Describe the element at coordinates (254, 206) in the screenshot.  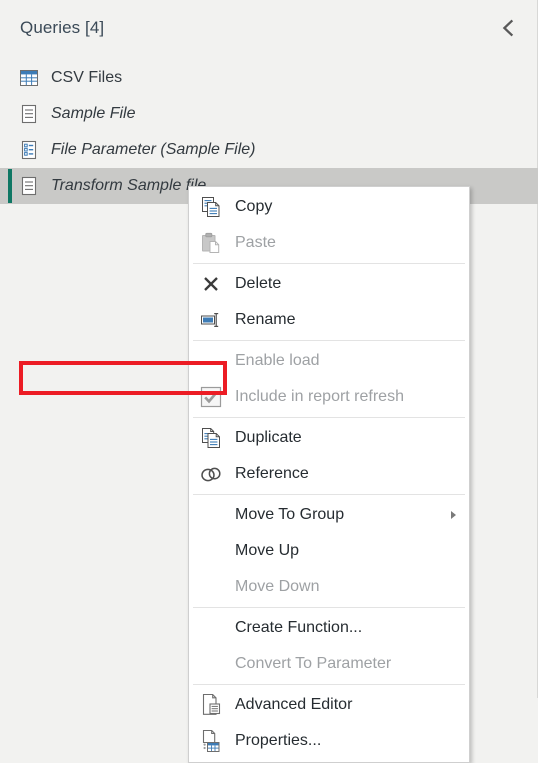
I see `menu-item-label: Copy` at that location.